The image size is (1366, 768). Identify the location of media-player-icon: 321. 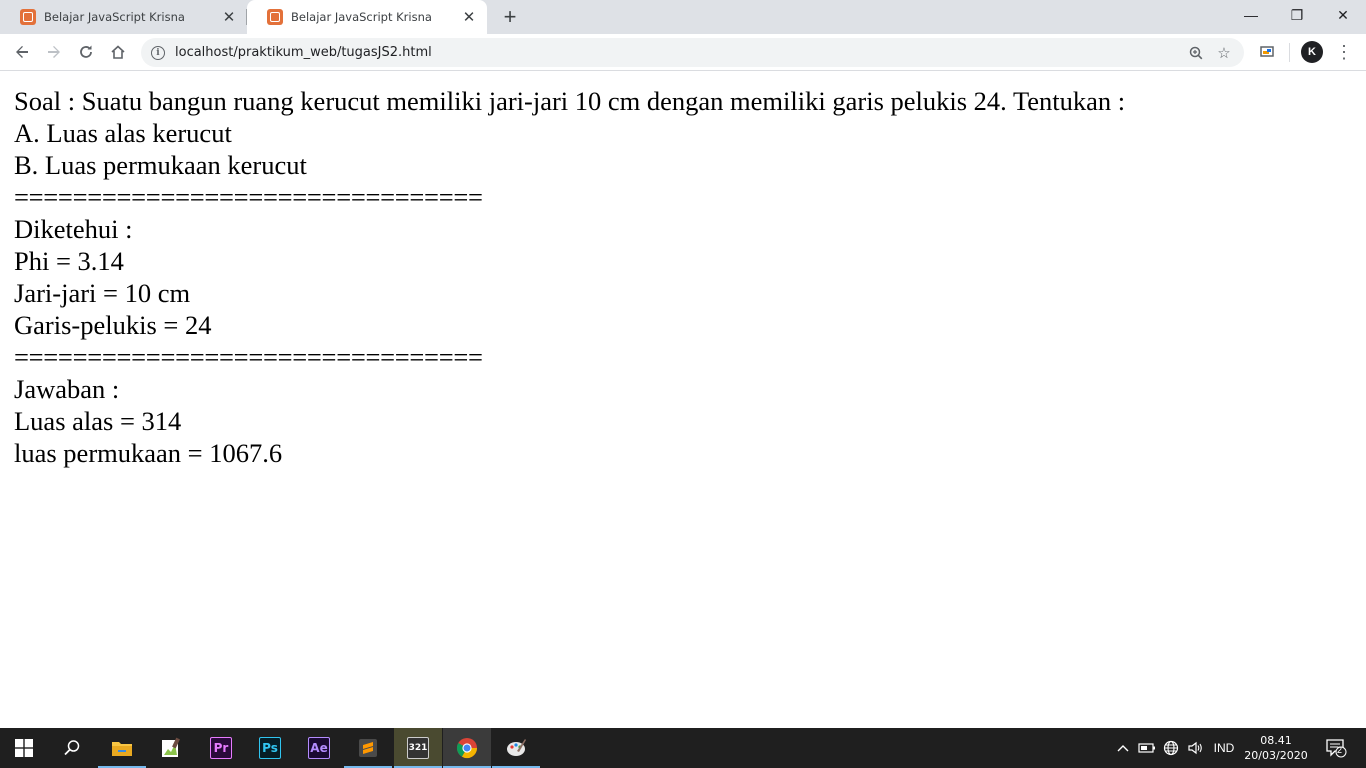
(418, 748).